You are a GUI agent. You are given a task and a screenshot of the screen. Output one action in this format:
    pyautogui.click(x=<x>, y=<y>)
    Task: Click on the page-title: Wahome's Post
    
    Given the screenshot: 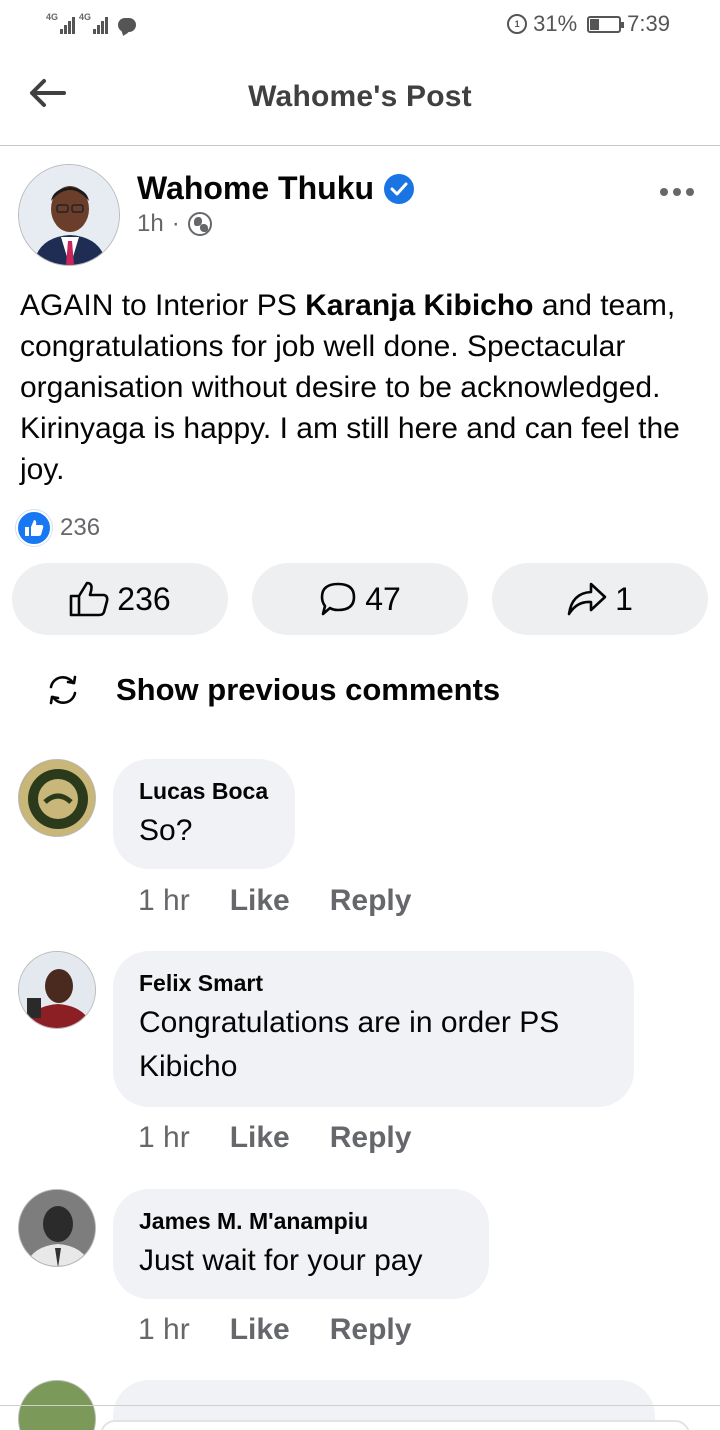 What is the action you would take?
    pyautogui.click(x=360, y=96)
    